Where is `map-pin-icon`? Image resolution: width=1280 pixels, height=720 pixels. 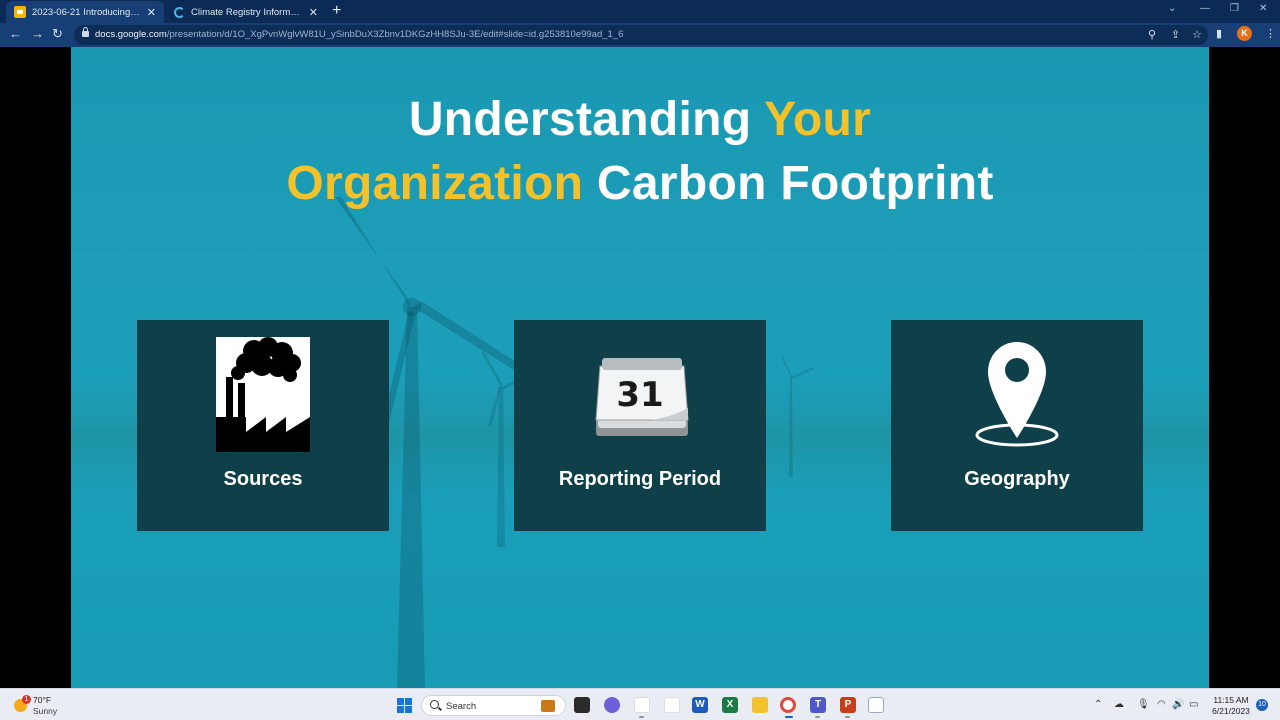 map-pin-icon is located at coordinates (1017, 394).